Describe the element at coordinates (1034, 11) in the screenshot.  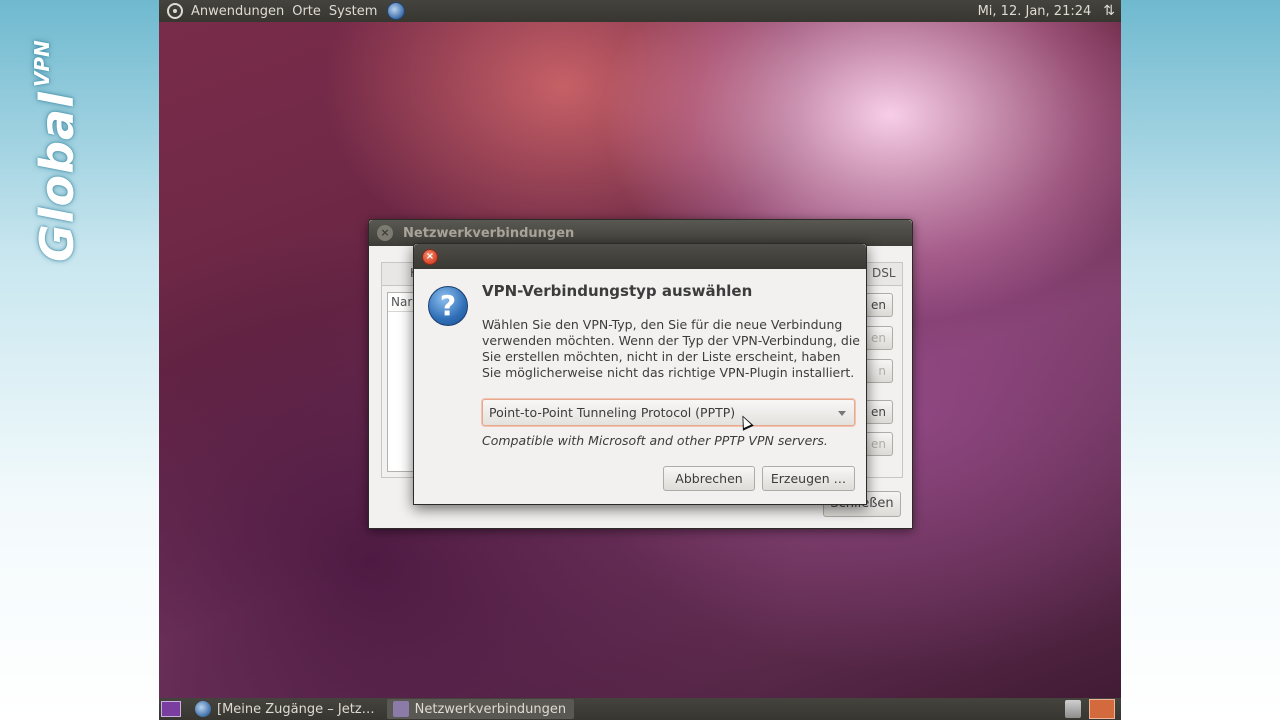
I see `clock-label: Mi, 12. Jan, 21:24` at that location.